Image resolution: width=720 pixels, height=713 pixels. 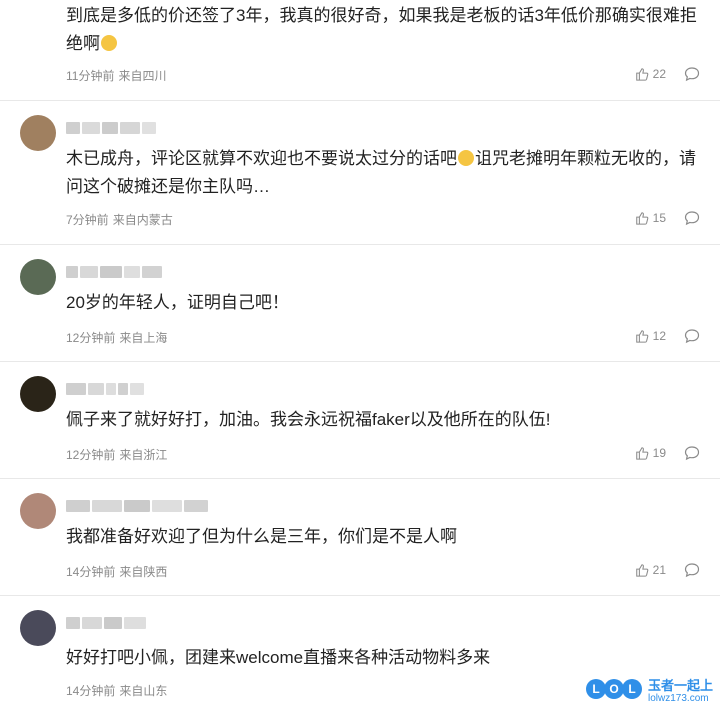 I want to click on like-button: 19, so click(x=650, y=453).